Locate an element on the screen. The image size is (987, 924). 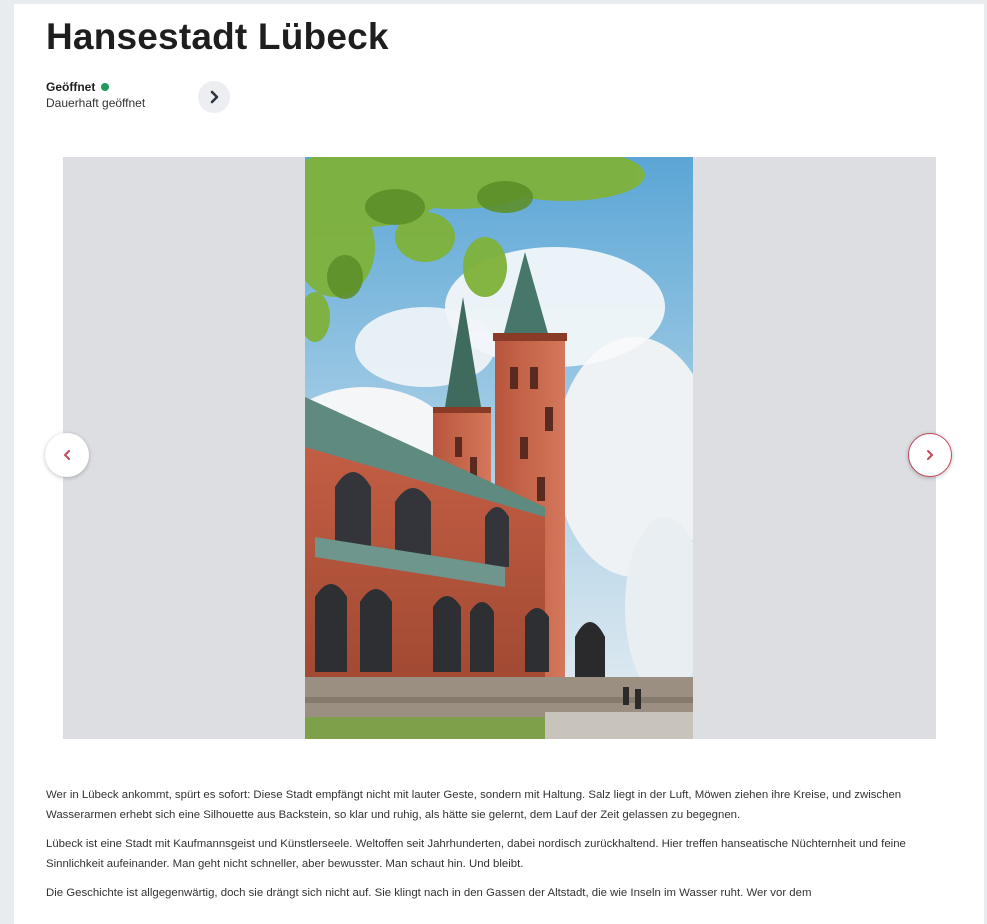
page-title: Hansestadt Lübeck is located at coordinates (217, 36).